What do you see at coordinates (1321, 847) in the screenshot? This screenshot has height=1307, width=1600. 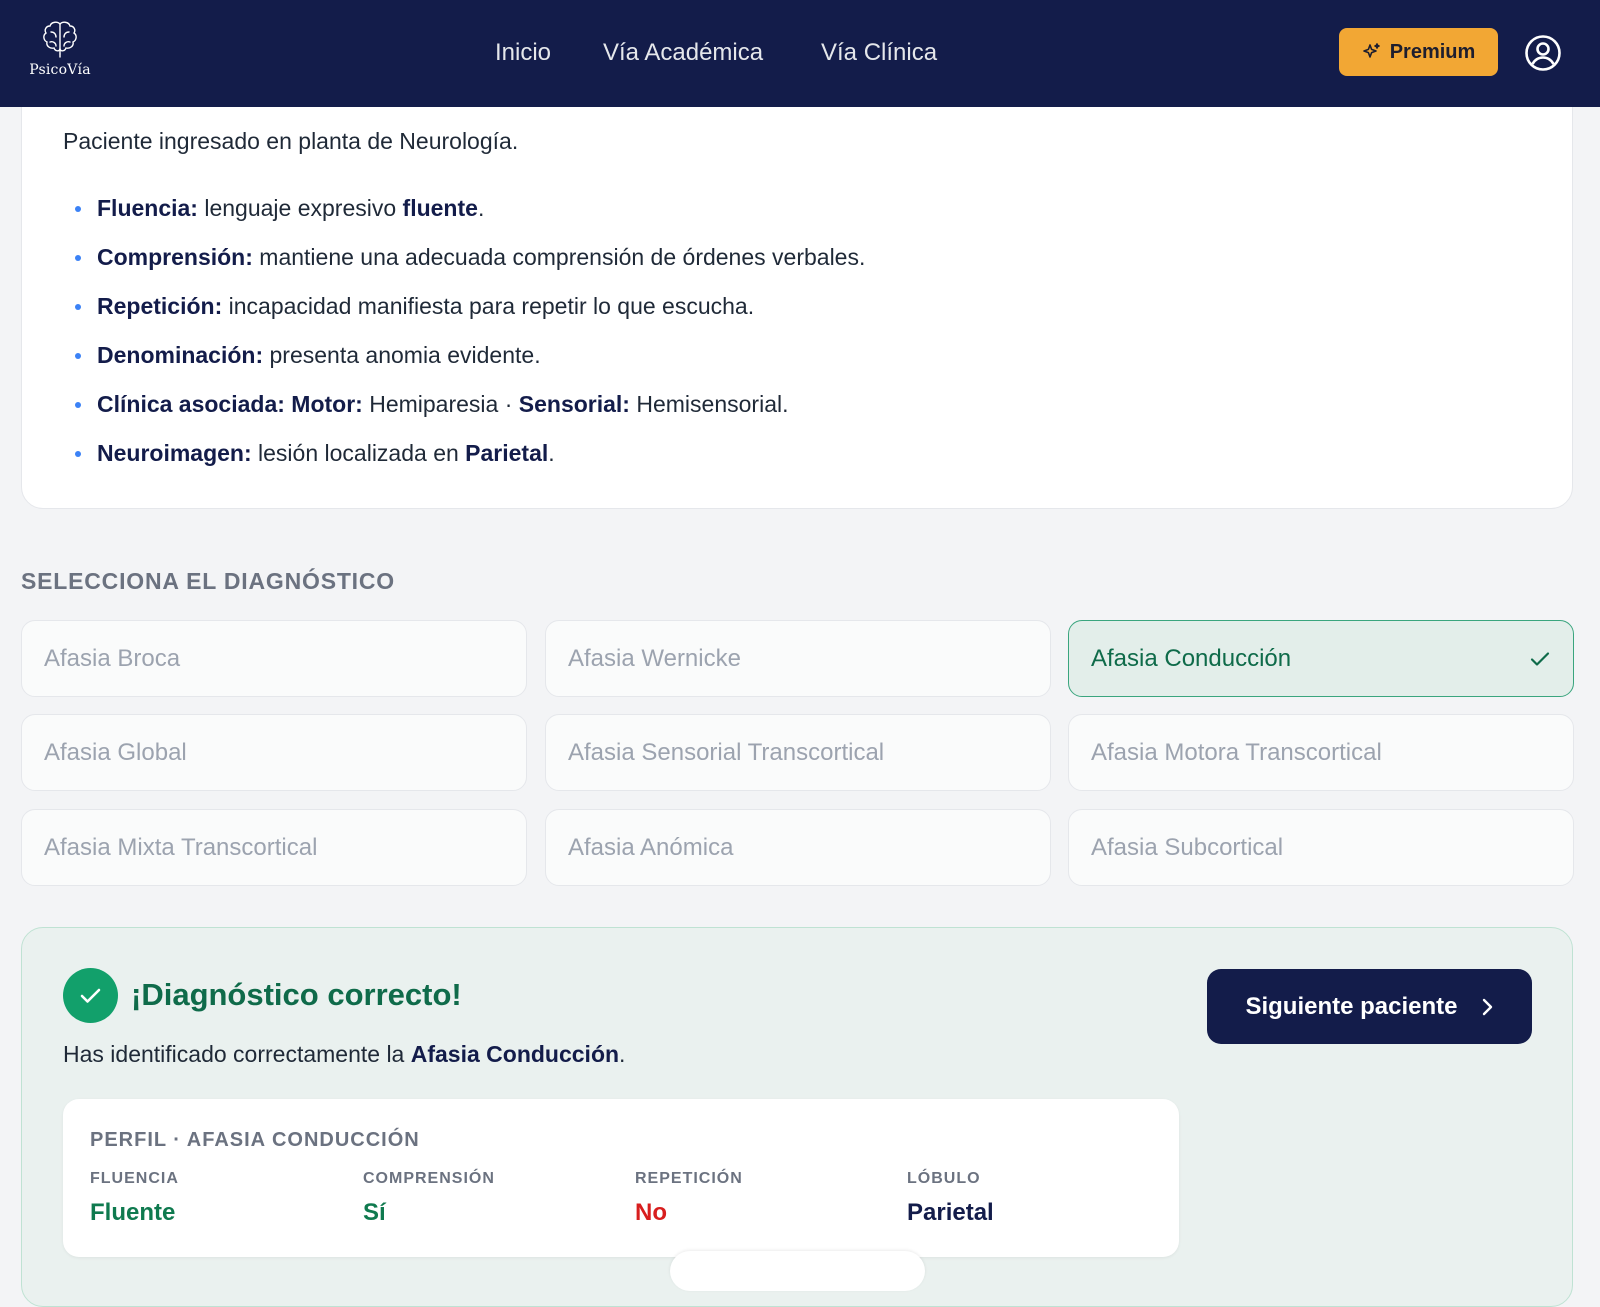 I see `option-afasia-subcortical: Afasia Subcortical` at bounding box center [1321, 847].